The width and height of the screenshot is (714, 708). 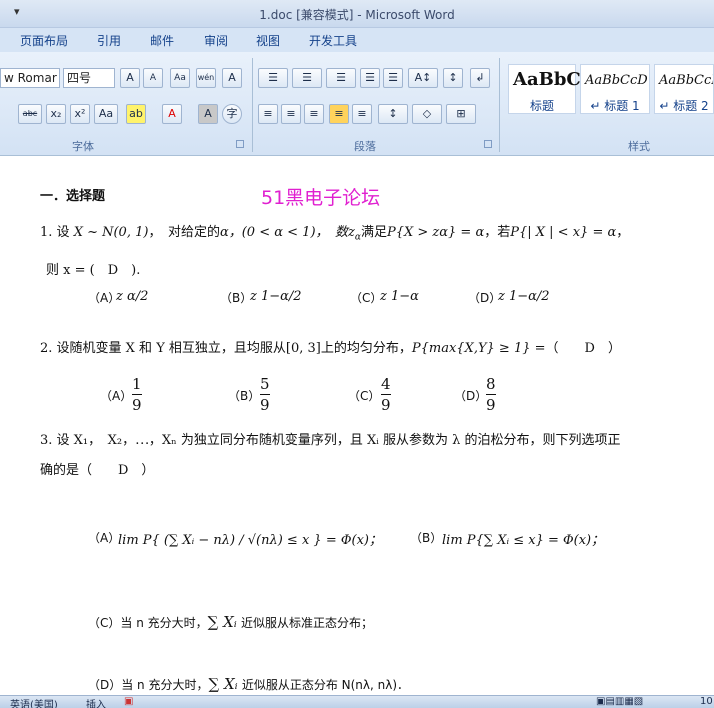 I want to click on style-title-name: 标题, so click(x=541, y=106).